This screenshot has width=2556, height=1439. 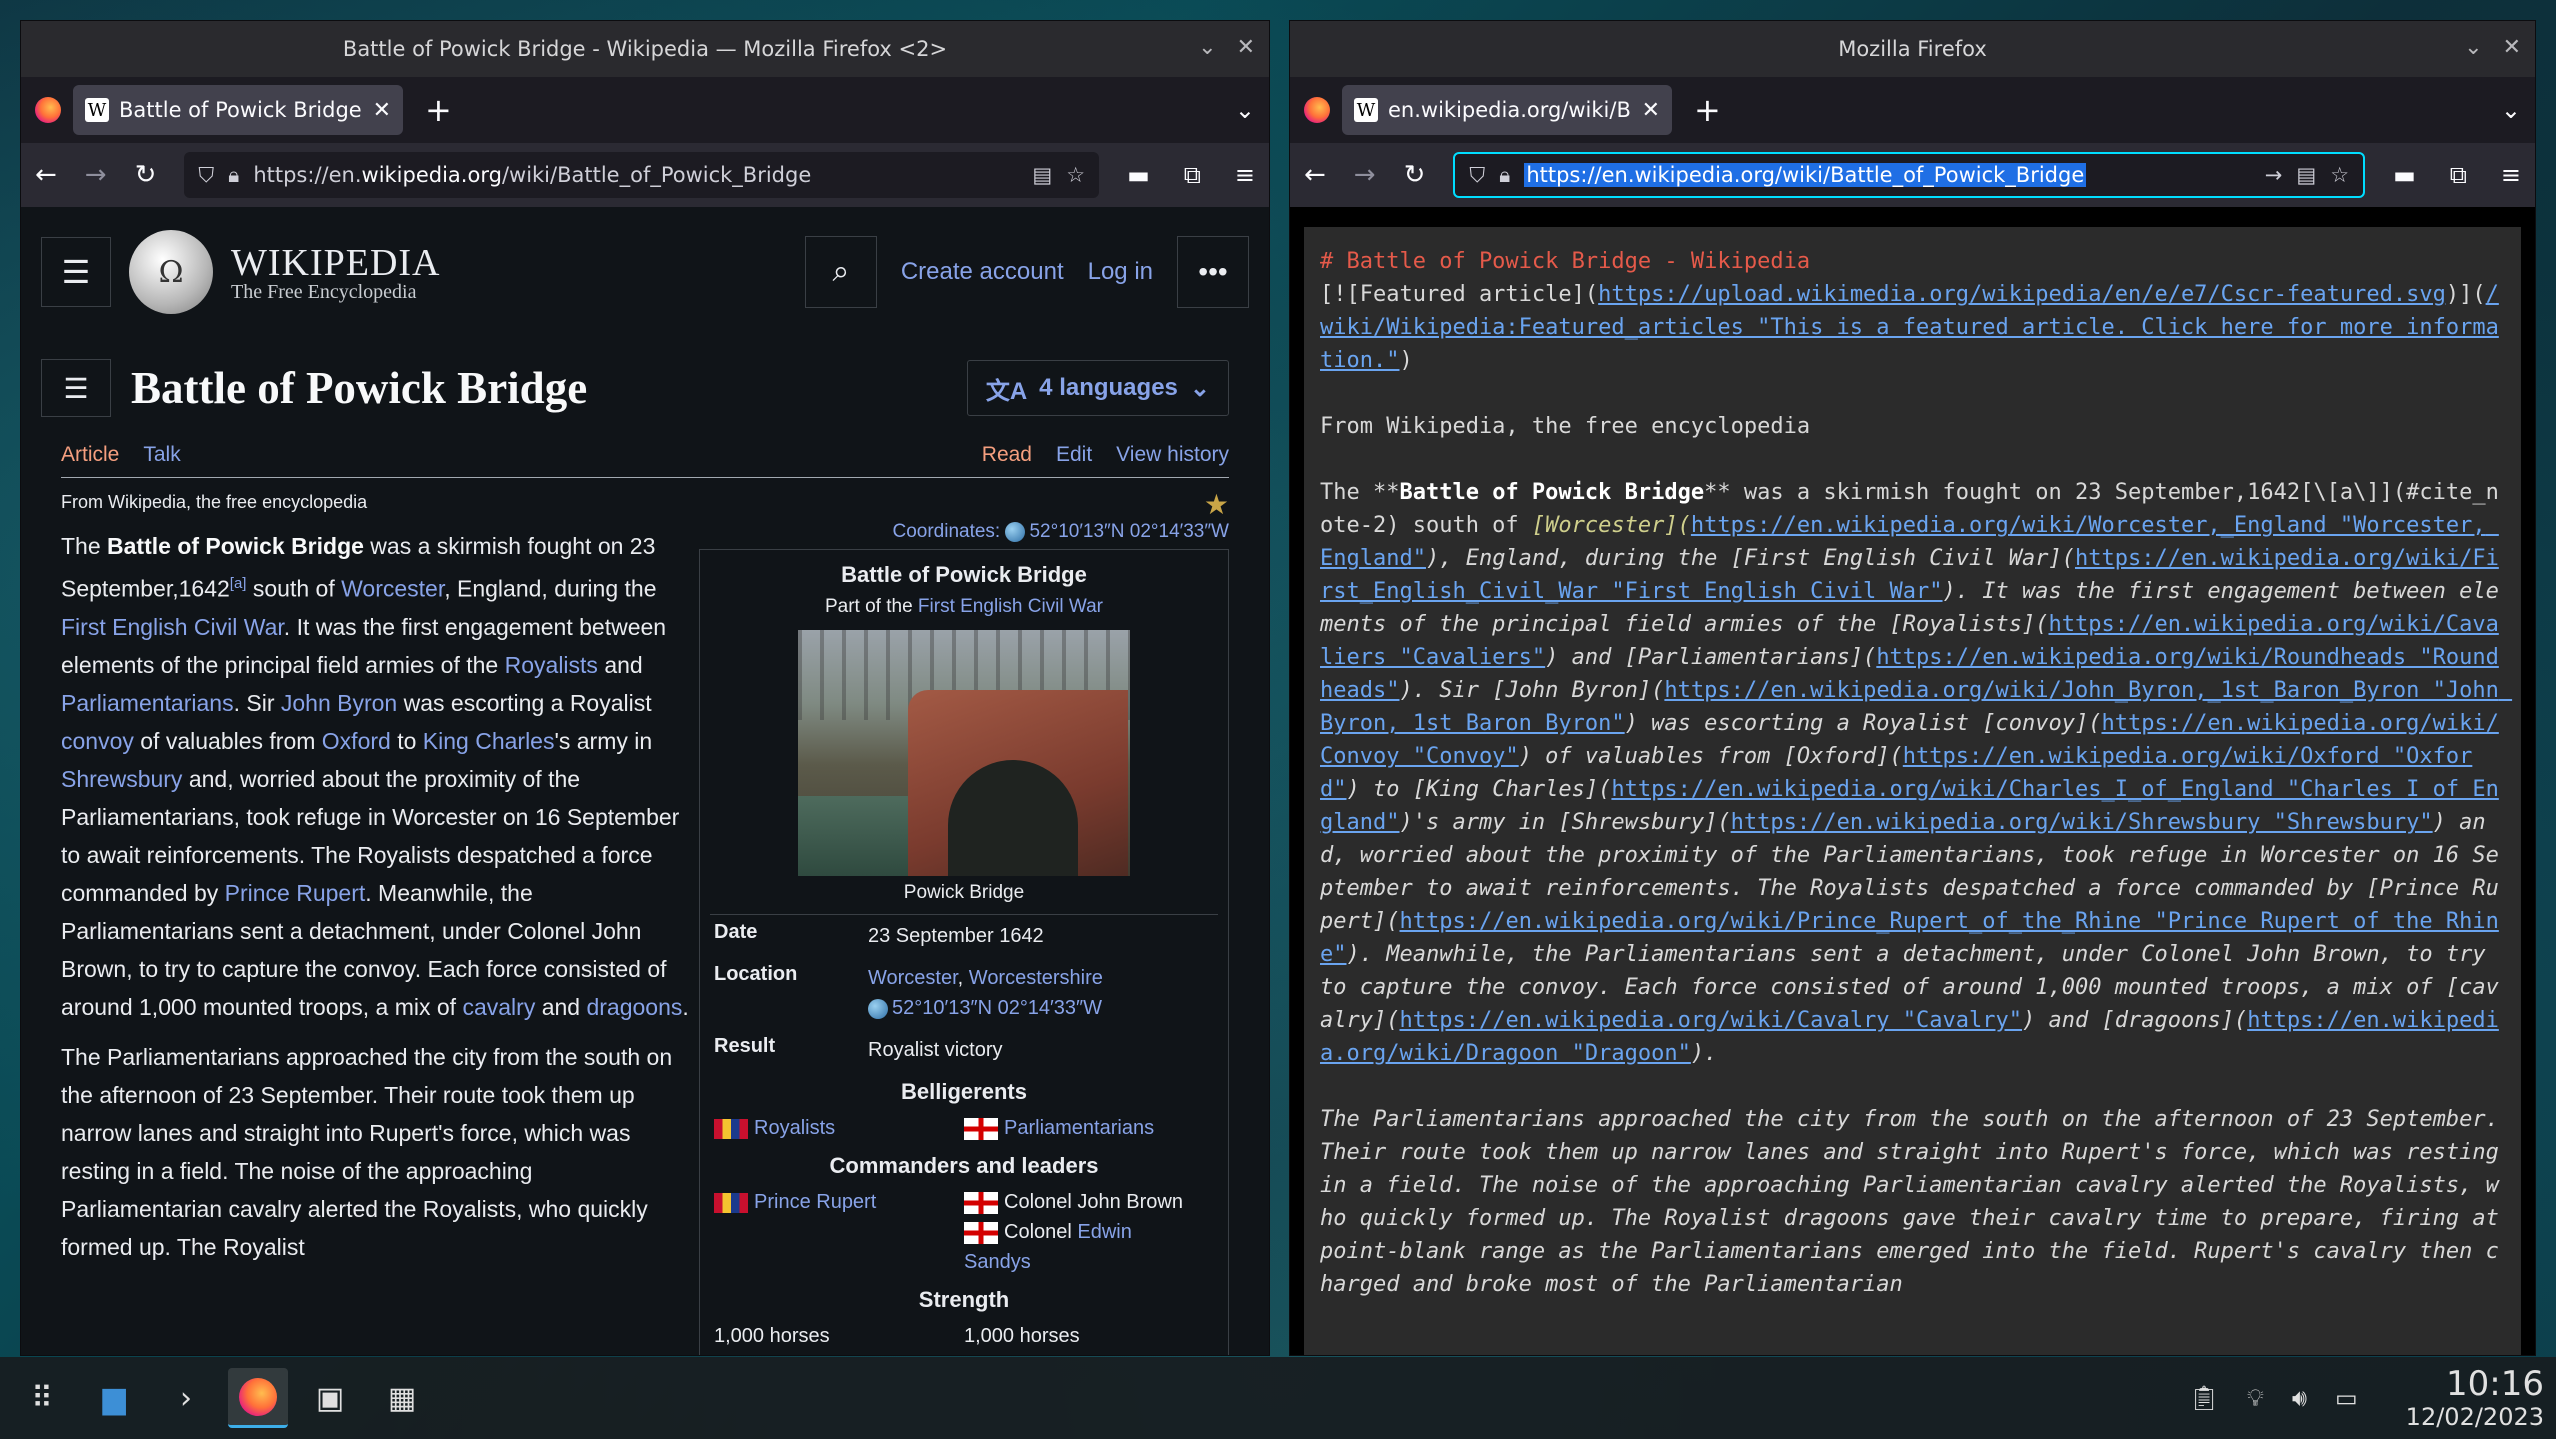 I want to click on featured-star-icon: ★, so click(x=1216, y=504).